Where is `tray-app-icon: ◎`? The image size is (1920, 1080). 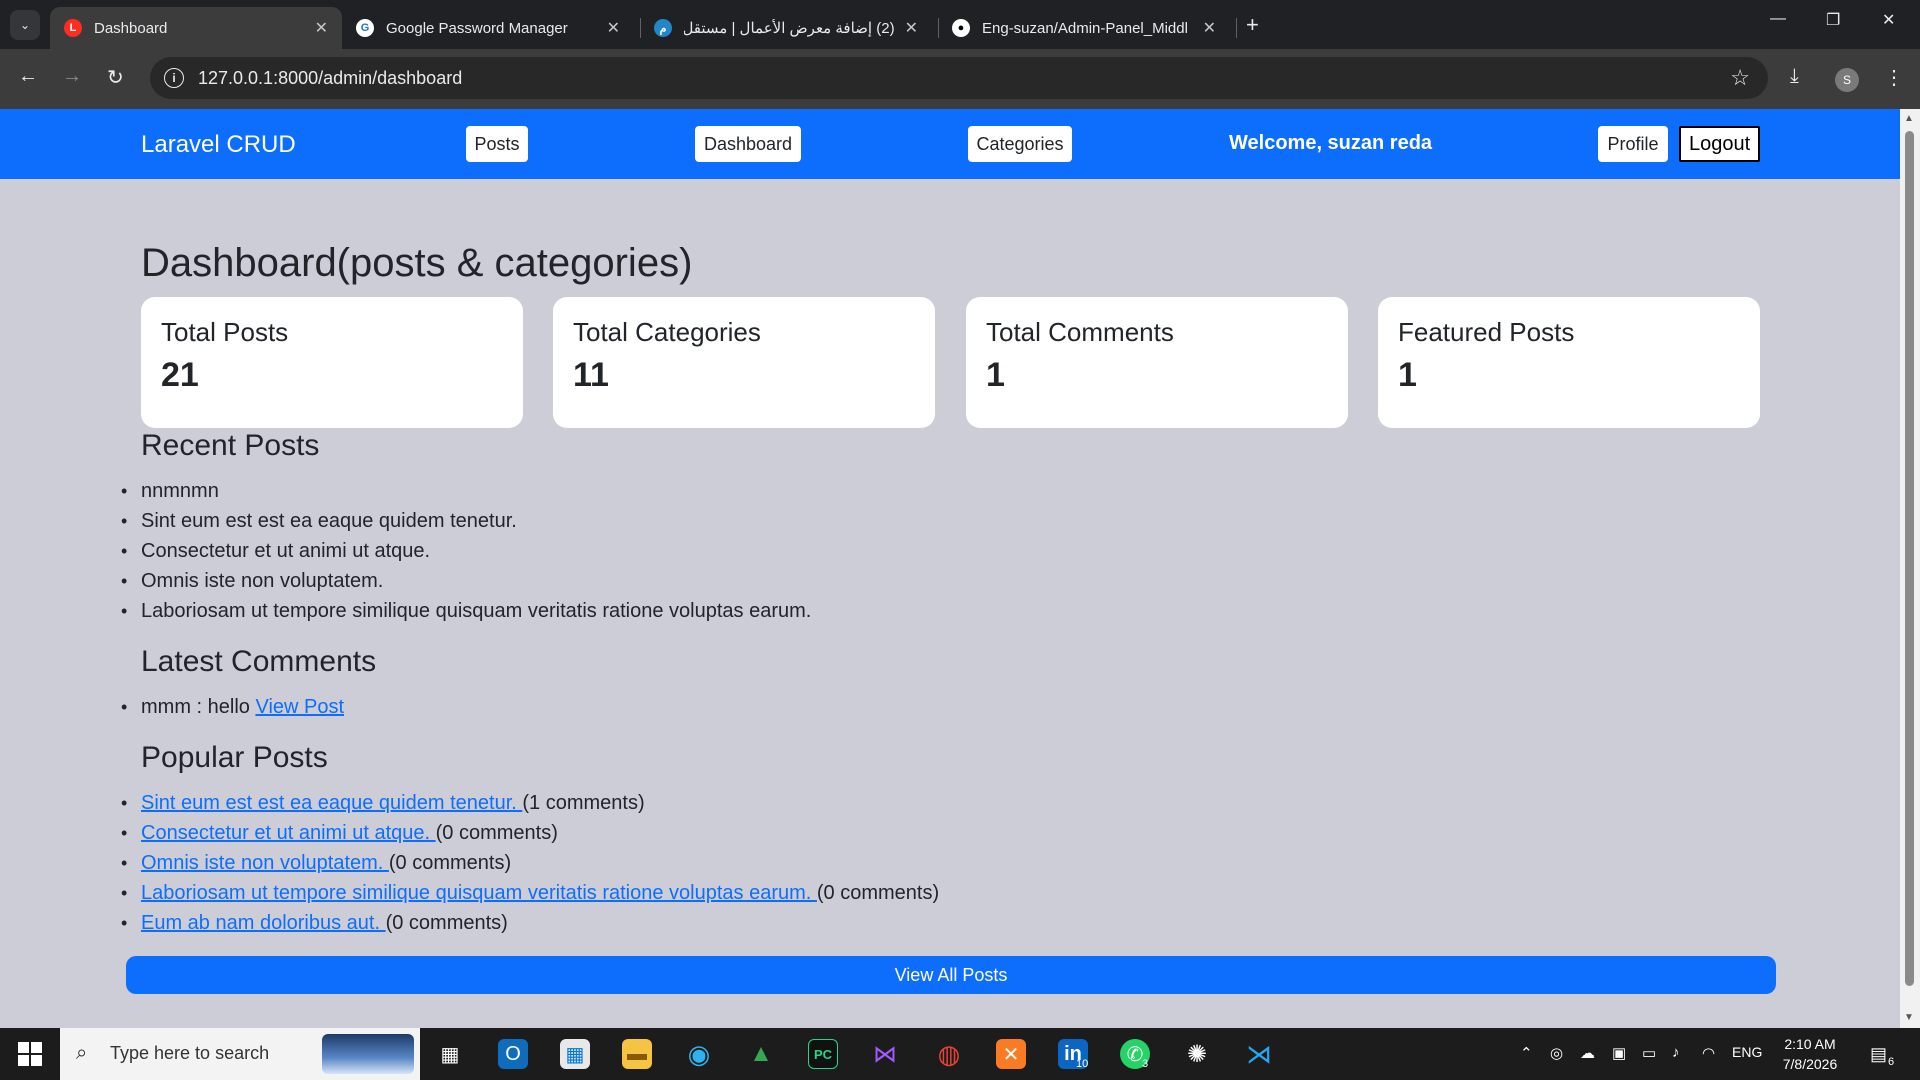
tray-app-icon: ◎ is located at coordinates (1556, 1053).